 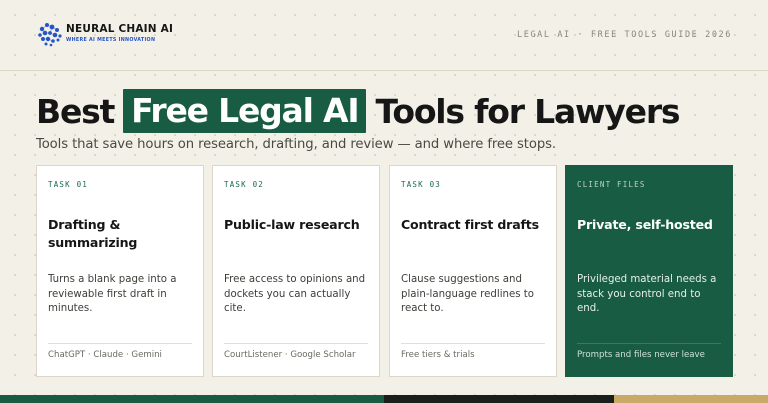 What do you see at coordinates (111, 40) in the screenshot?
I see `brand-tagline: WHERE AI MEETS INNOVATION` at bounding box center [111, 40].